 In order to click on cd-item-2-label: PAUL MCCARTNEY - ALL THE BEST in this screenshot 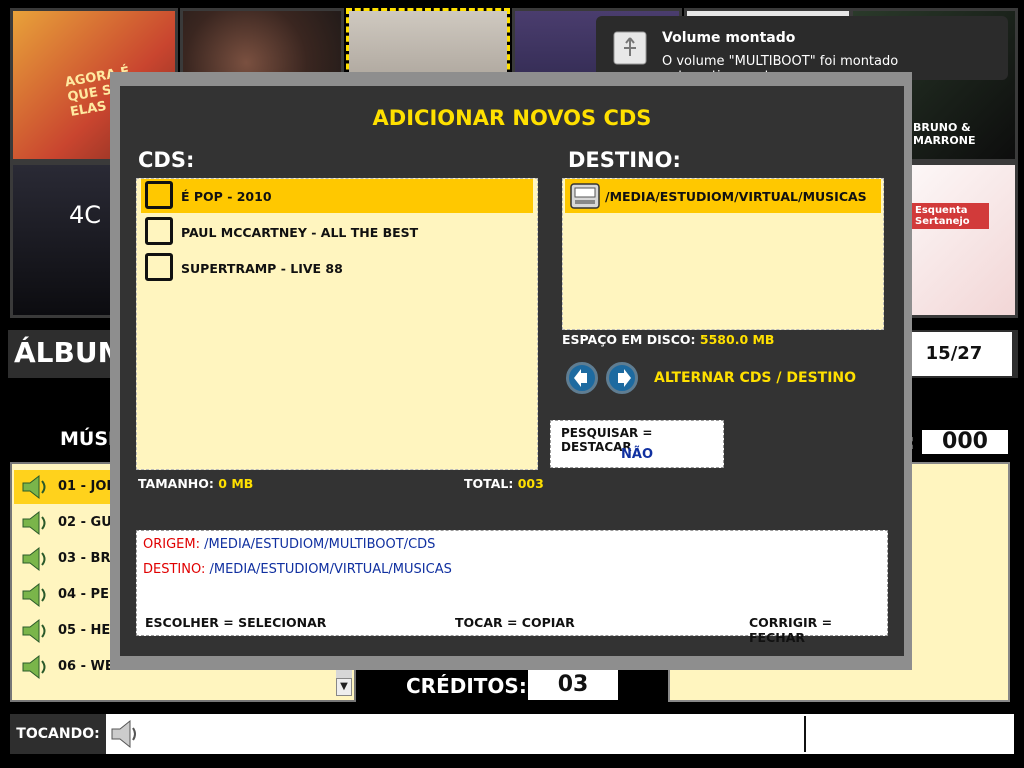, I will do `click(300, 232)`.